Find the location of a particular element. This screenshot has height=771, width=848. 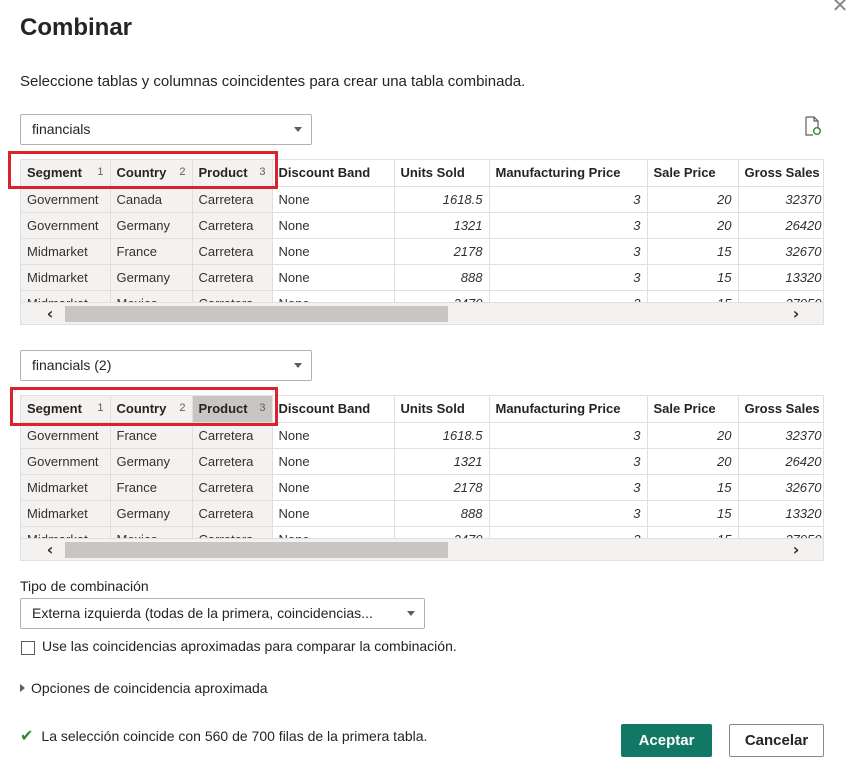

close-icon: ✕ is located at coordinates (838, 8).